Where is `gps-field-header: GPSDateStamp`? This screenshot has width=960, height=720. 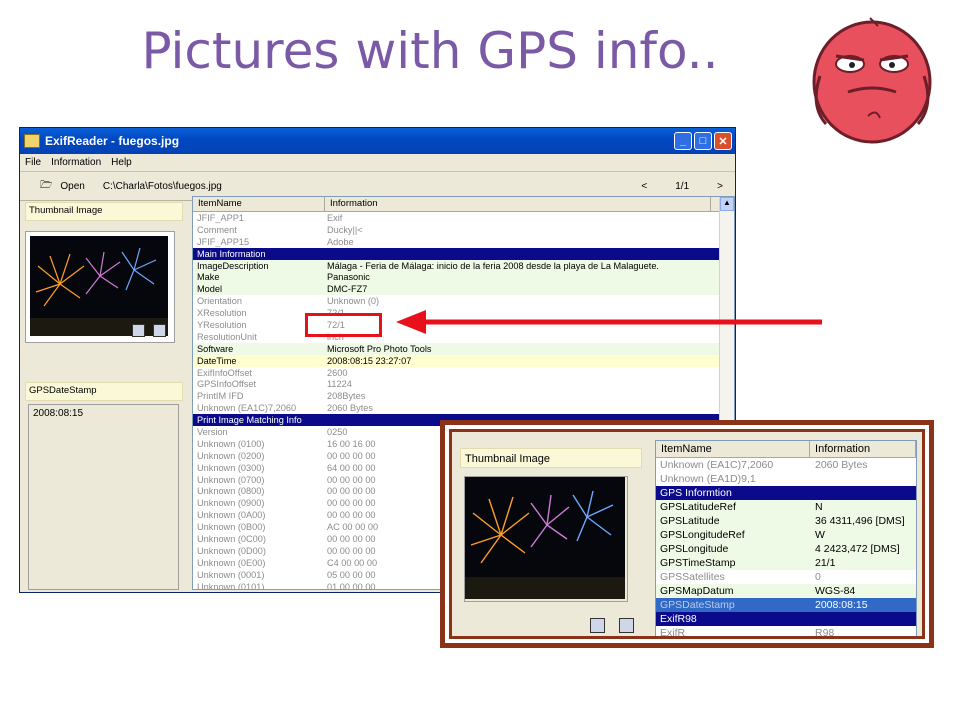 gps-field-header: GPSDateStamp is located at coordinates (104, 391).